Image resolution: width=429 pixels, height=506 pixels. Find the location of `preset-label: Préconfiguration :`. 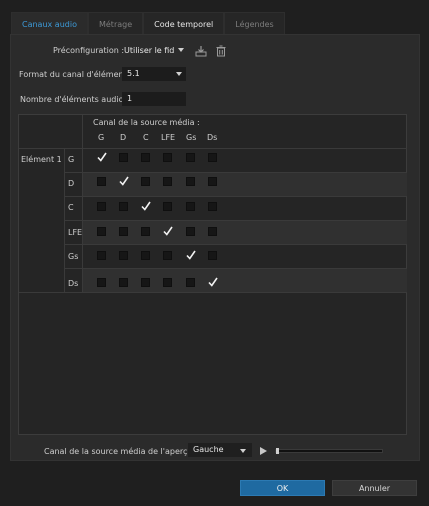

preset-label: Préconfiguration : is located at coordinates (89, 50).